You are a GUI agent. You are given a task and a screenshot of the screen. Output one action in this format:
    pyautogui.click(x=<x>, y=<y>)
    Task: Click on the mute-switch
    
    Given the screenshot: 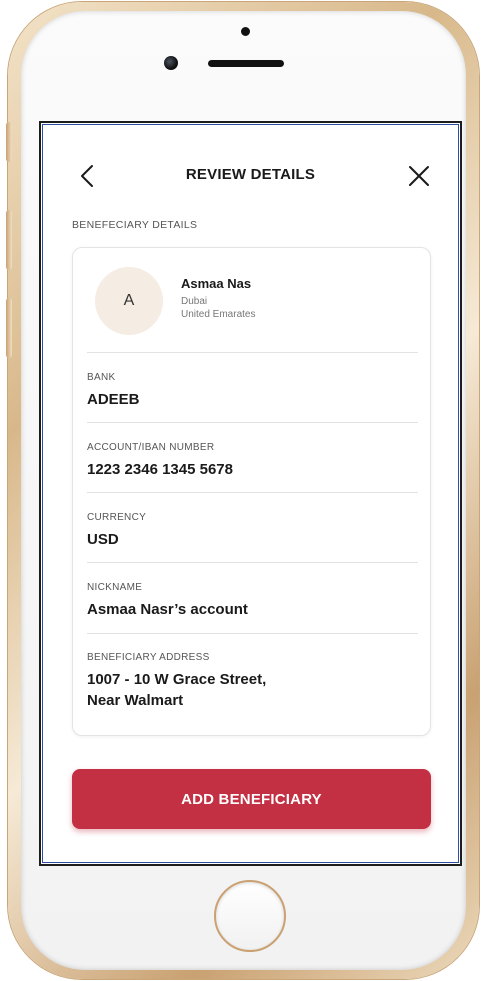 What is the action you would take?
    pyautogui.click(x=9, y=142)
    